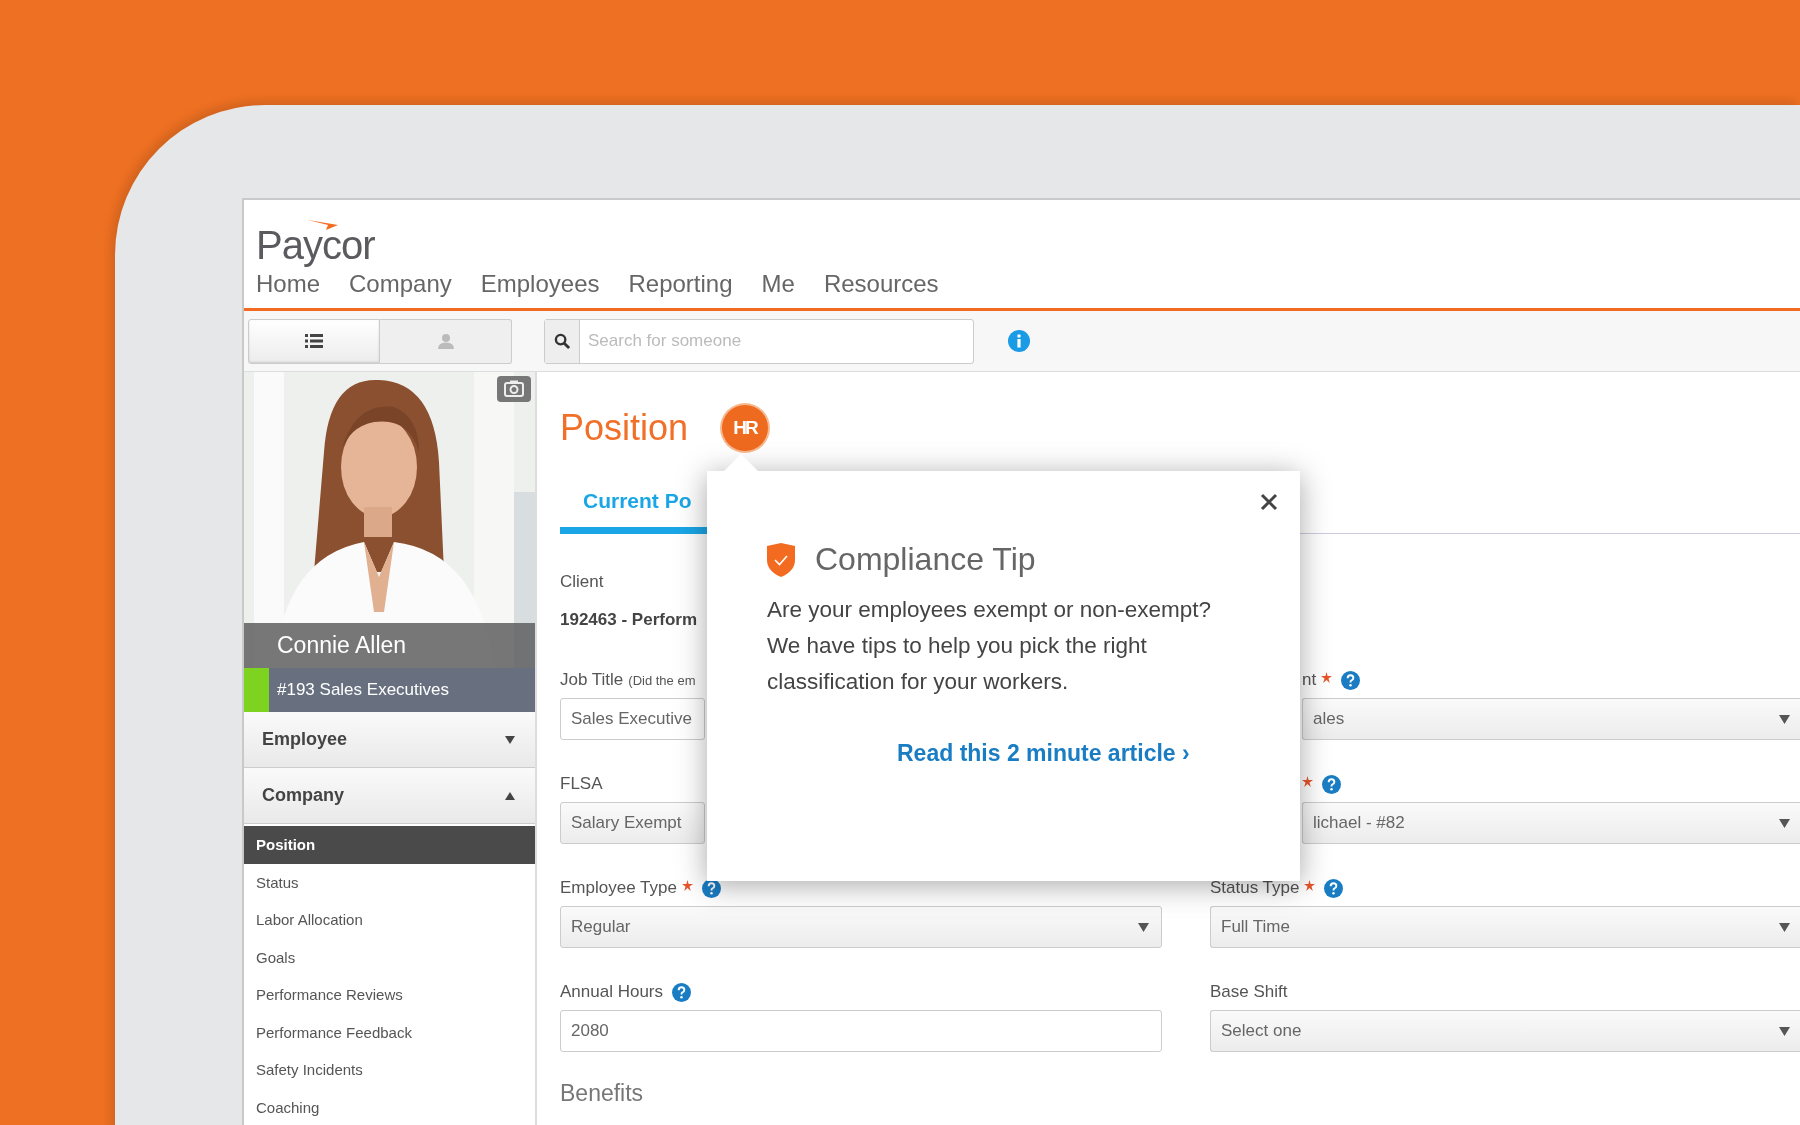 The height and width of the screenshot is (1125, 1800). What do you see at coordinates (680, 284) in the screenshot?
I see `nav-link: Reporting` at bounding box center [680, 284].